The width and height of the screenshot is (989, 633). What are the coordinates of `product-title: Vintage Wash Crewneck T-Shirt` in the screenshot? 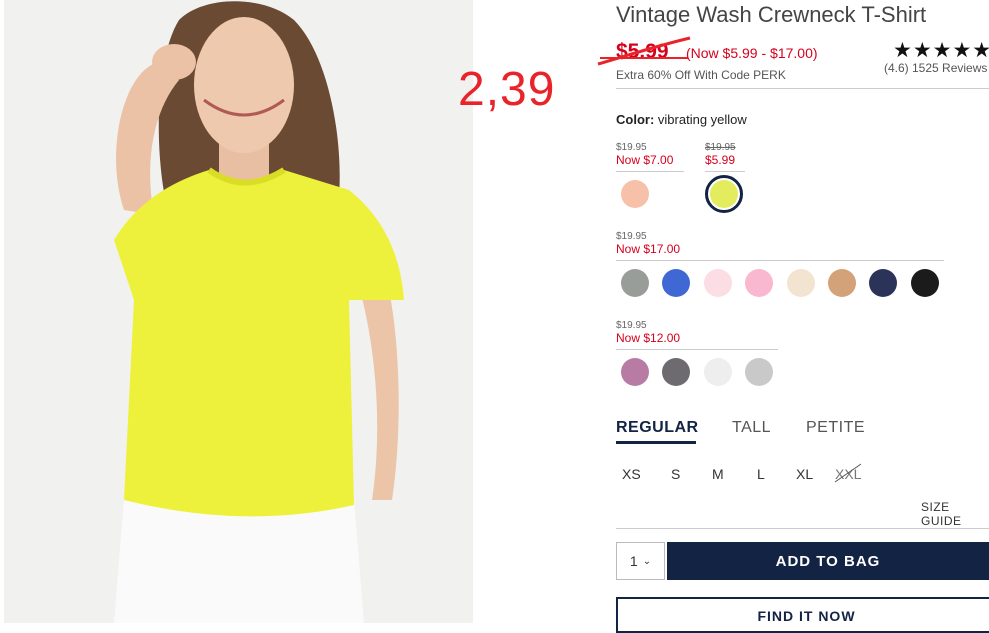 It's located at (771, 14).